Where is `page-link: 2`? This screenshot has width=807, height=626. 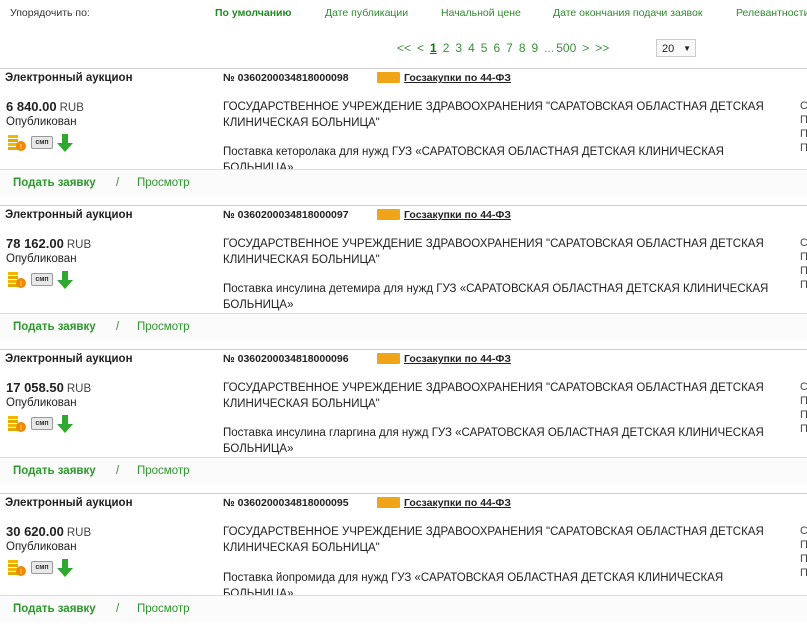 page-link: 2 is located at coordinates (446, 48).